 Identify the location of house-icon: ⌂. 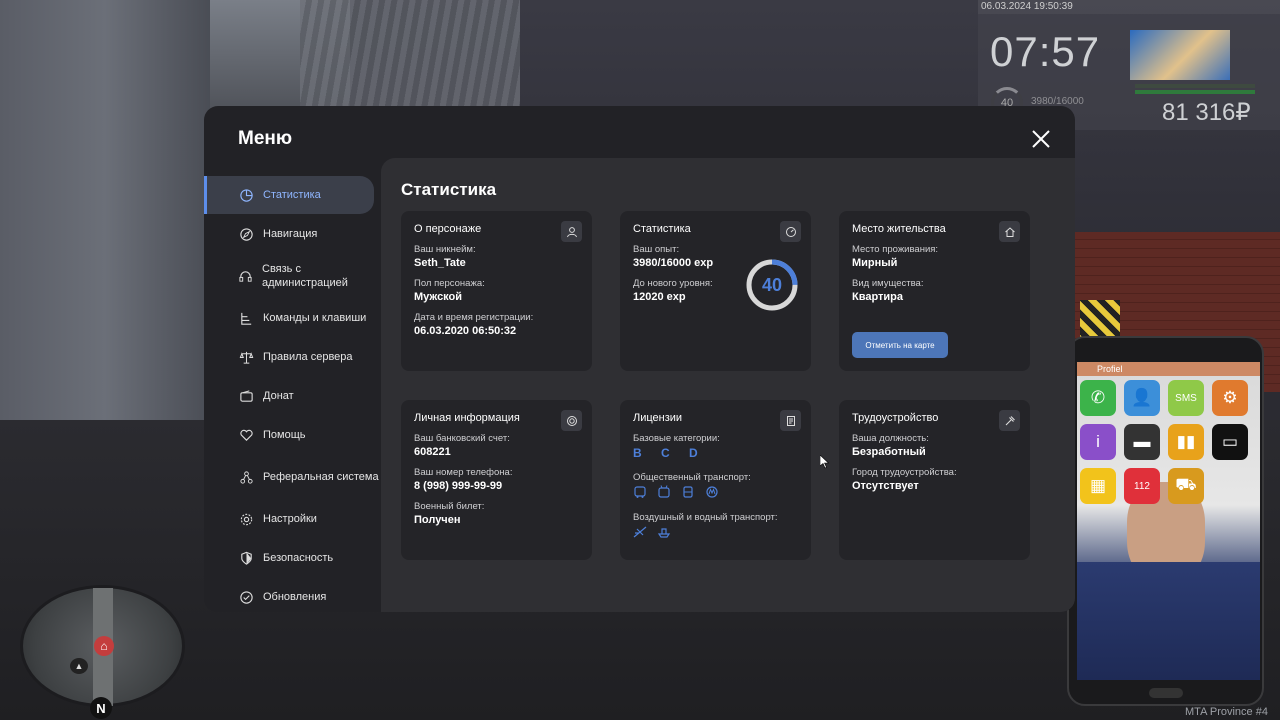
(104, 646).